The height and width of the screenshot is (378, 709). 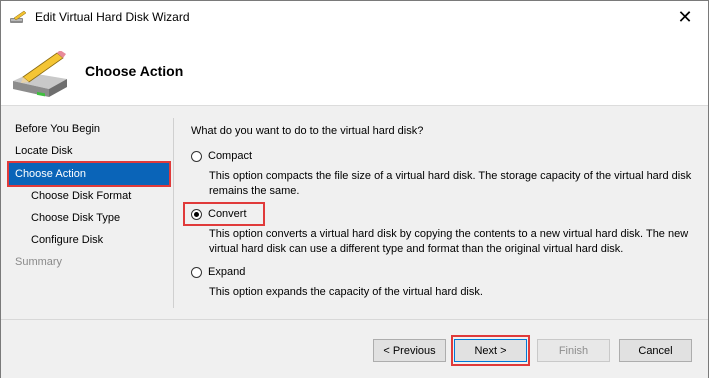 I want to click on finish-button: Finish, so click(x=573, y=350).